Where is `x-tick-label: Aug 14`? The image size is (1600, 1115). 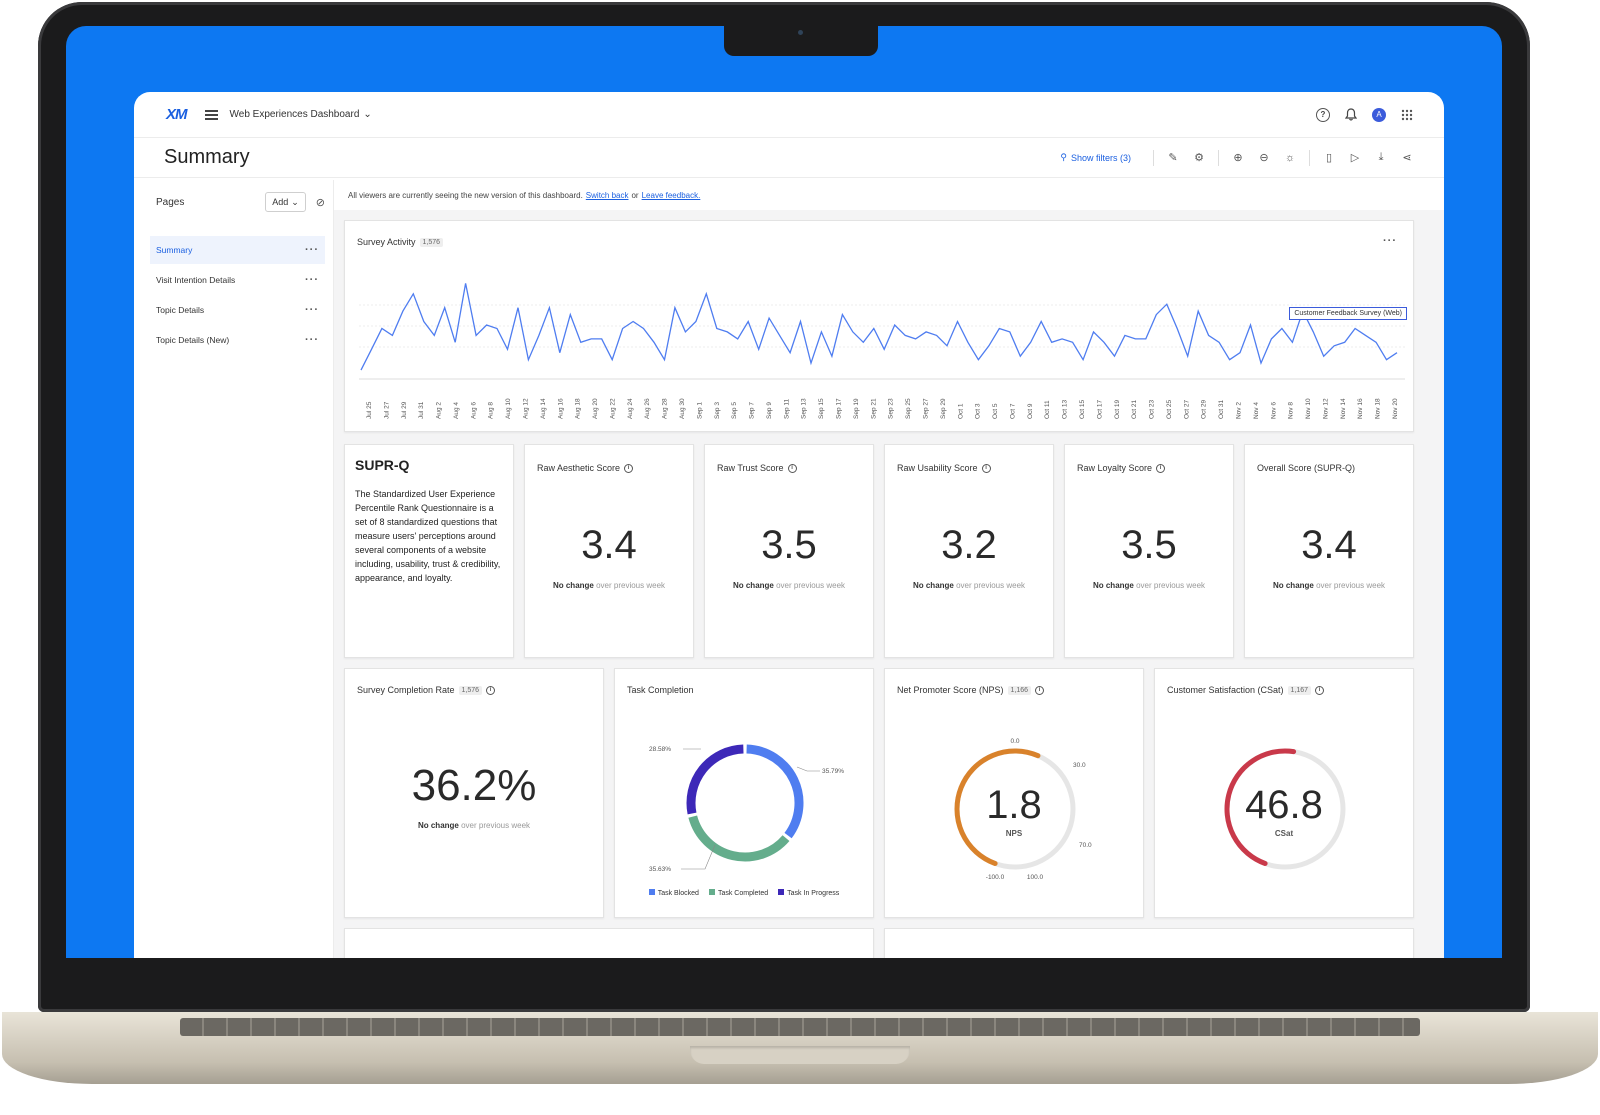
x-tick-label: Aug 14 is located at coordinates (543, 408).